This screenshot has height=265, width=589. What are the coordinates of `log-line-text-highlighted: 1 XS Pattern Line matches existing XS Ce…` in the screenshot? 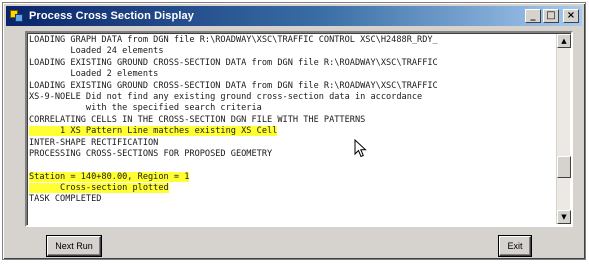 It's located at (153, 131).